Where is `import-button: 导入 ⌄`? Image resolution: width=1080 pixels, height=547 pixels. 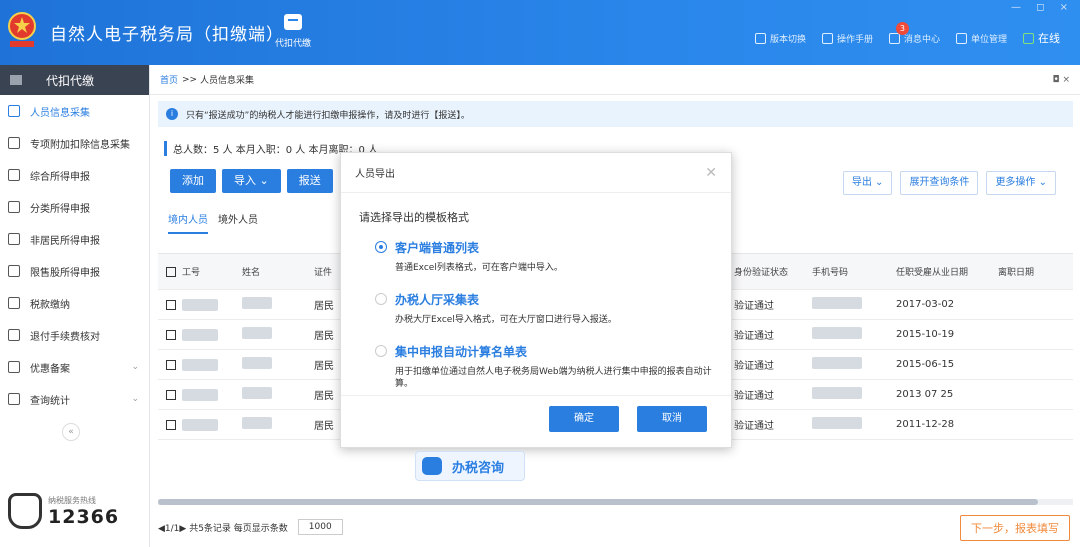 import-button: 导入 ⌄ is located at coordinates (251, 181).